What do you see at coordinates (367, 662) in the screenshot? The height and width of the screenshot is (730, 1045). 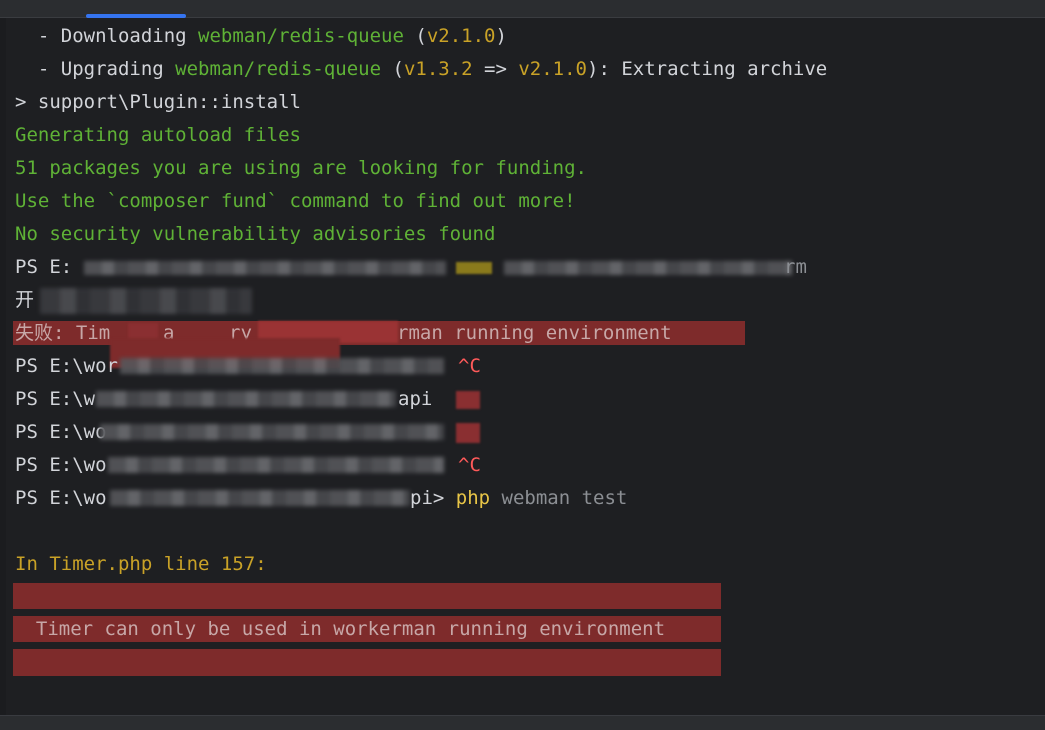 I see `error-block-bottom` at bounding box center [367, 662].